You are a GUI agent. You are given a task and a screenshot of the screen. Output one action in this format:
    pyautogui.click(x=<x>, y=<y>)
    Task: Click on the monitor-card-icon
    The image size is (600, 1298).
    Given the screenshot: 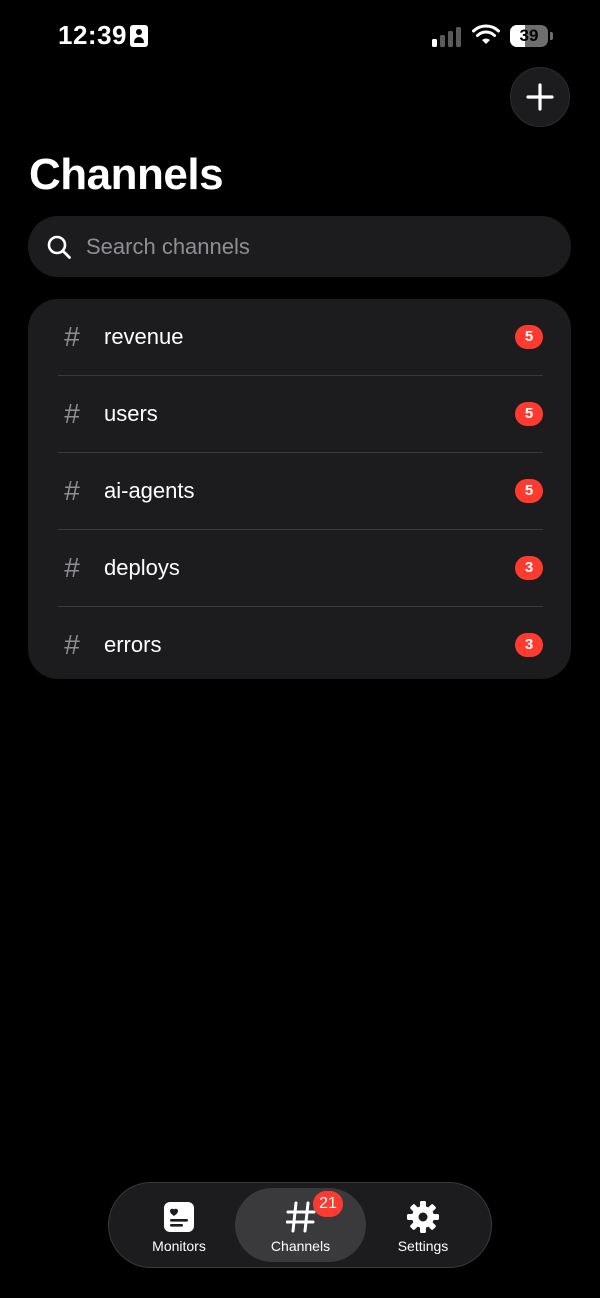 What is the action you would take?
    pyautogui.click(x=179, y=1217)
    